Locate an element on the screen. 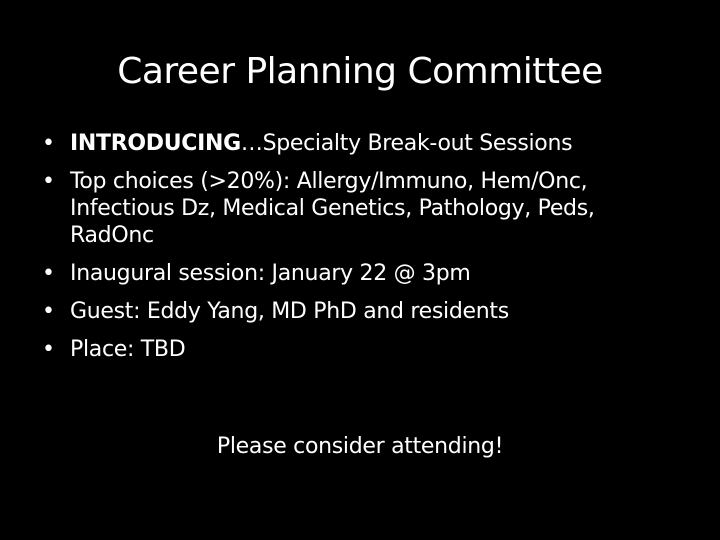 The height and width of the screenshot is (540, 720). bullet-text: …Specialty Break-out Sessions is located at coordinates (406, 143).